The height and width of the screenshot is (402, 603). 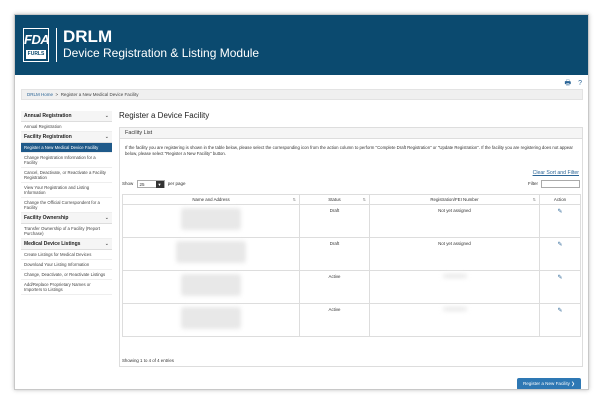 I want to click on fda-furls-logo: FDA FURLS, so click(x=36, y=45).